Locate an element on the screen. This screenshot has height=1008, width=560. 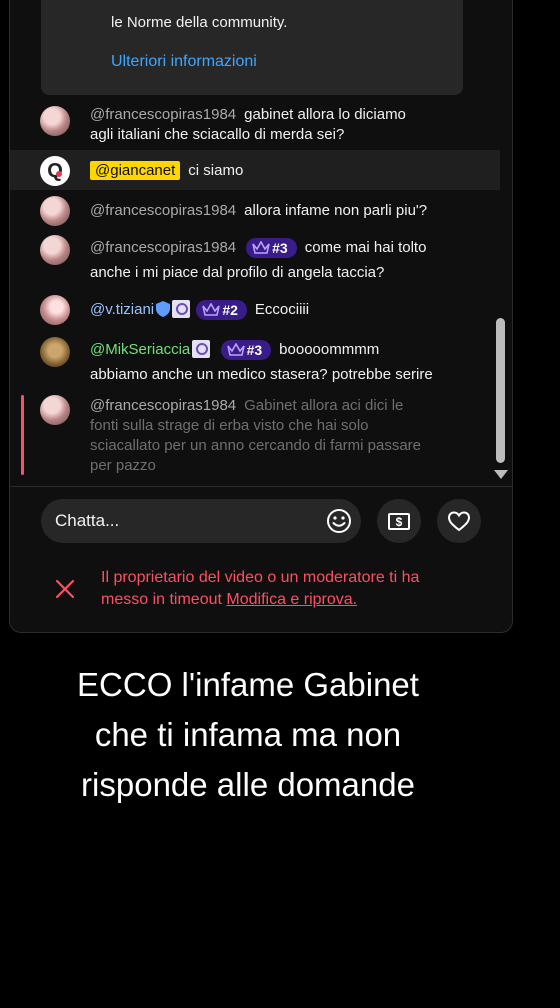
verified-shield-icon is located at coordinates (163, 309).